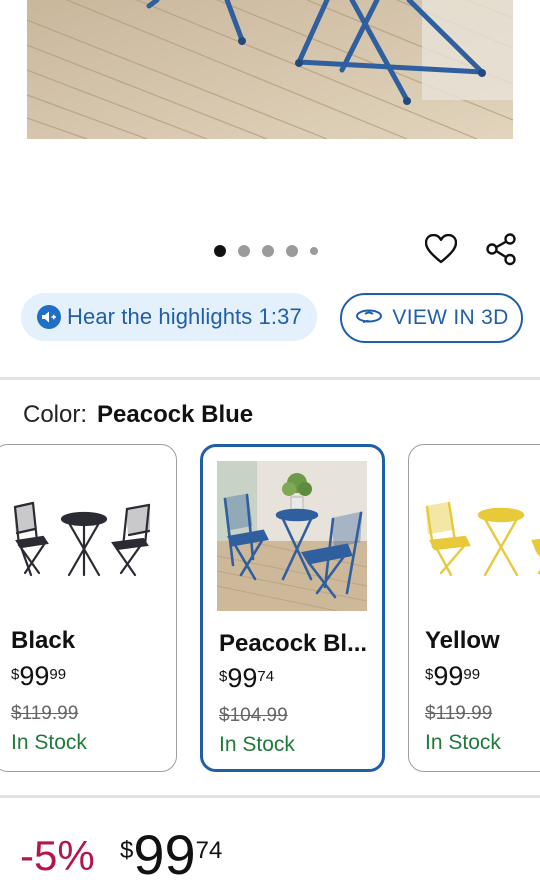  What do you see at coordinates (253, 715) in the screenshot?
I see `swatch-was-price: $104.99` at bounding box center [253, 715].